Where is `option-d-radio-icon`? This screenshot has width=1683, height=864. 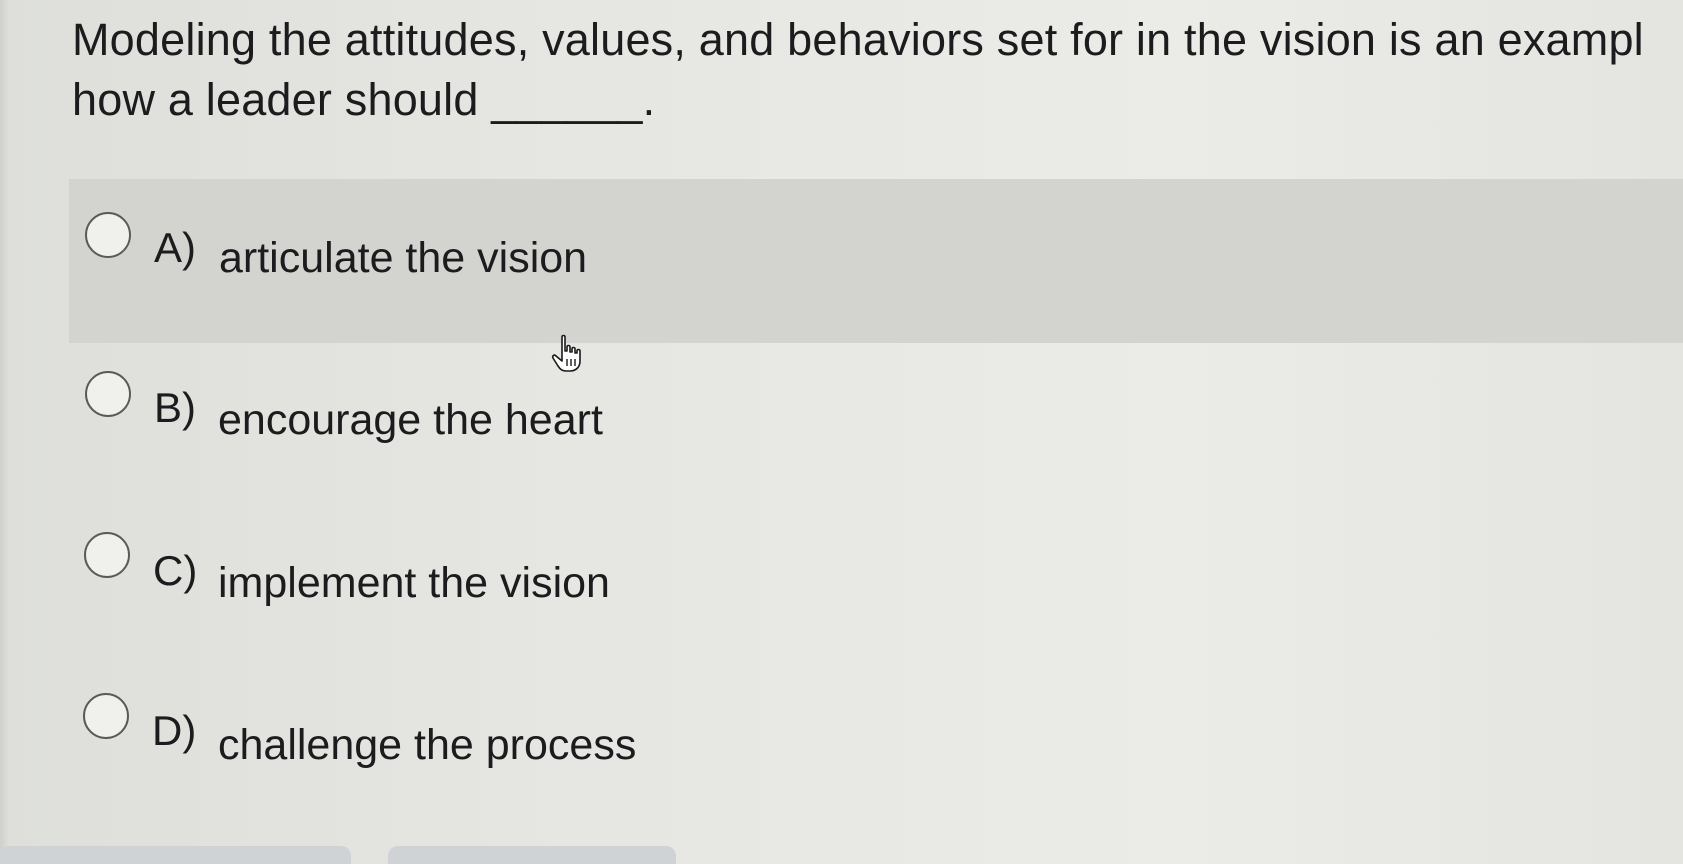 option-d-radio-icon is located at coordinates (106, 716).